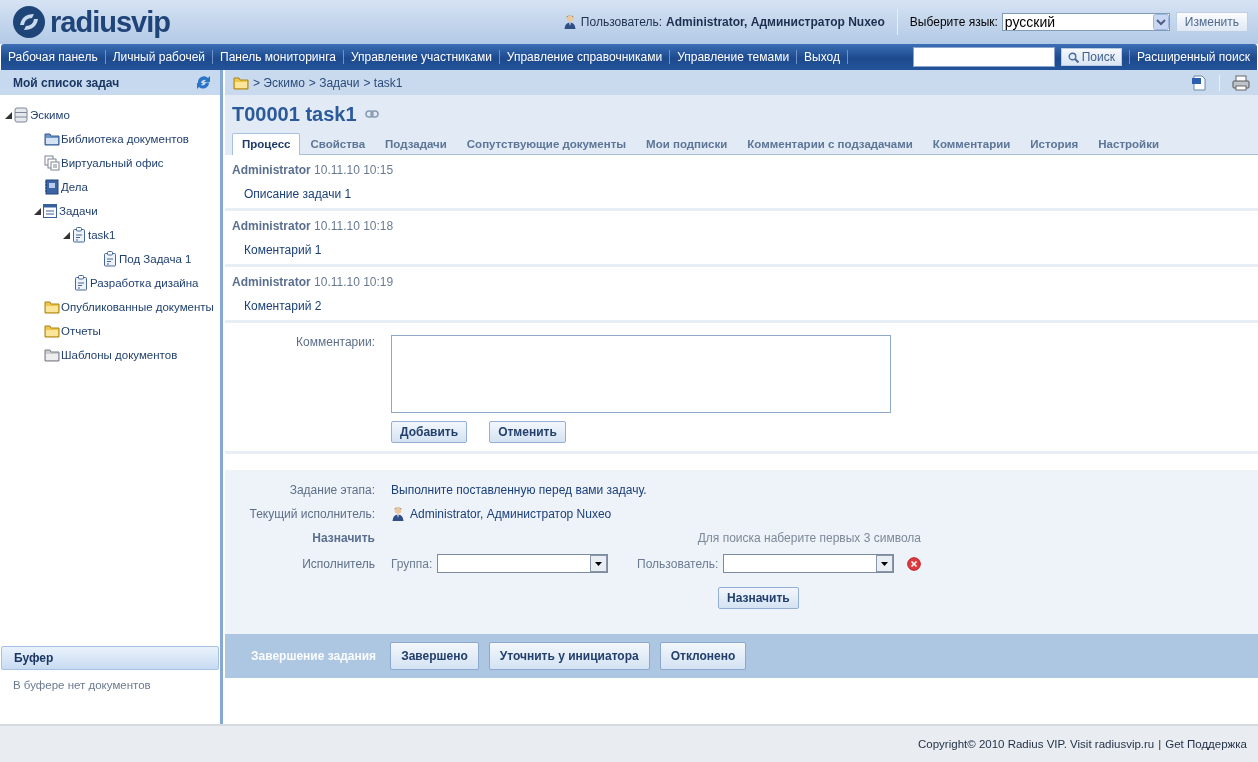  I want to click on database-icon, so click(21, 115).